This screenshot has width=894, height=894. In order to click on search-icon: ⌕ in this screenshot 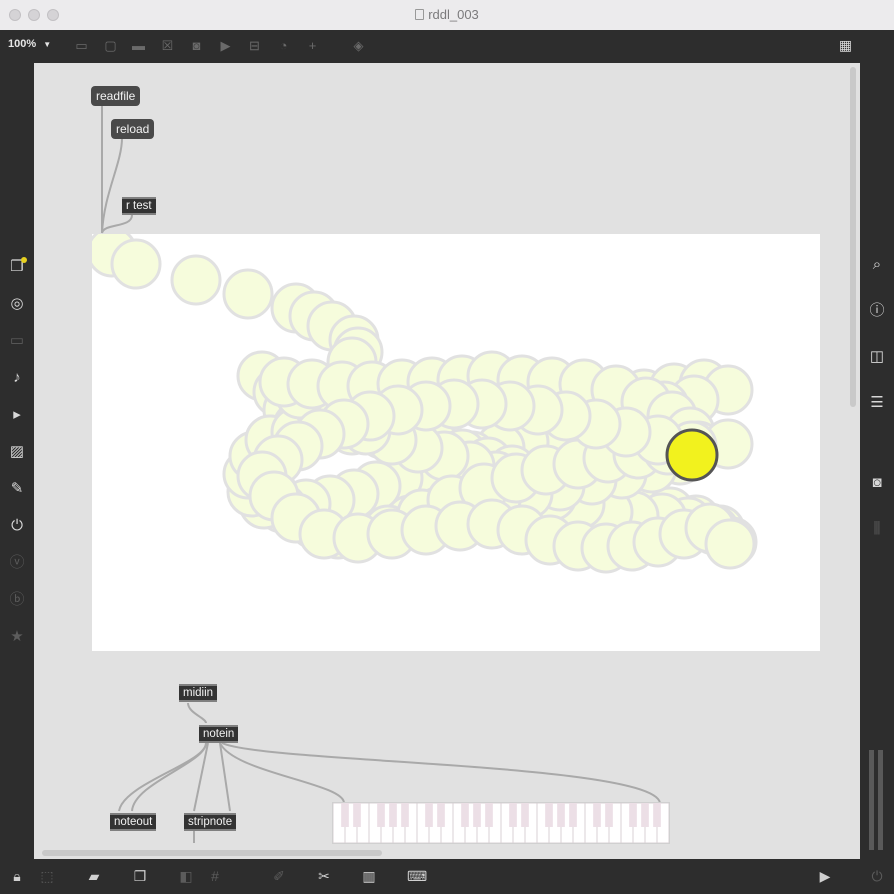, I will do `click(877, 265)`.